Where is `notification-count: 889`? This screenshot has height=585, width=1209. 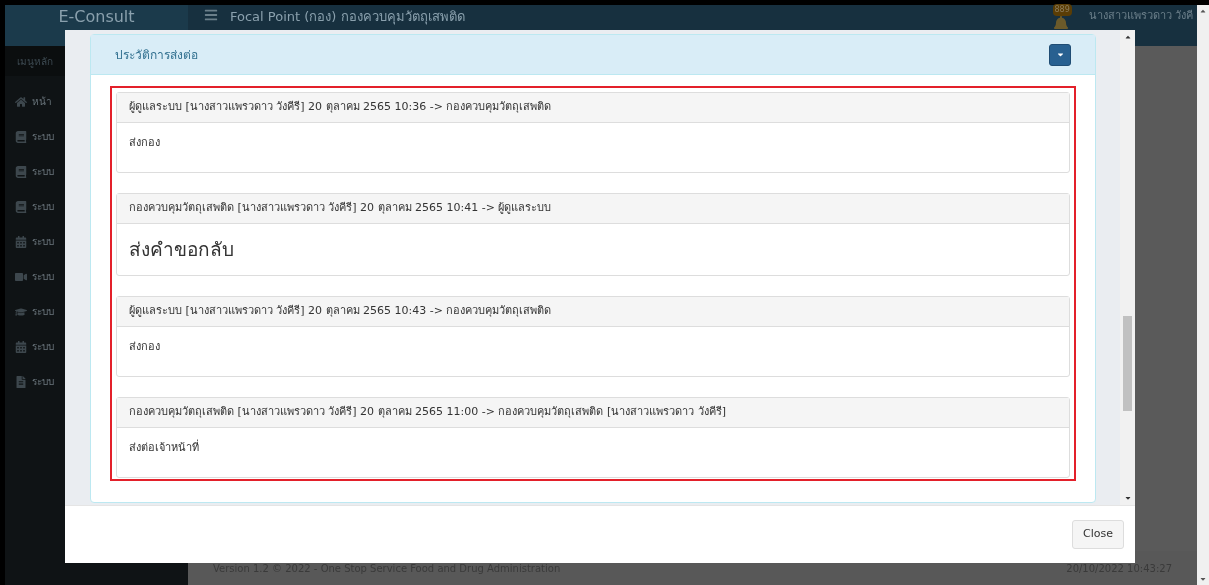 notification-count: 889 is located at coordinates (1062, 10).